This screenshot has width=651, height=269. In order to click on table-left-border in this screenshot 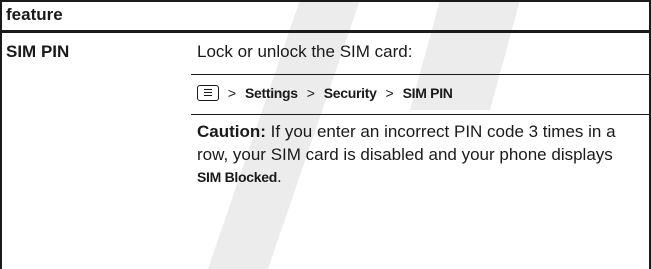, I will do `click(1, 134)`.